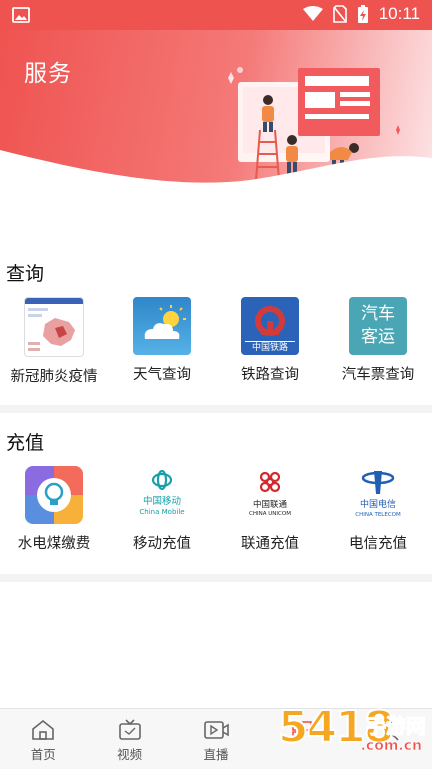  I want to click on epidemic-map-icon, so click(54, 327).